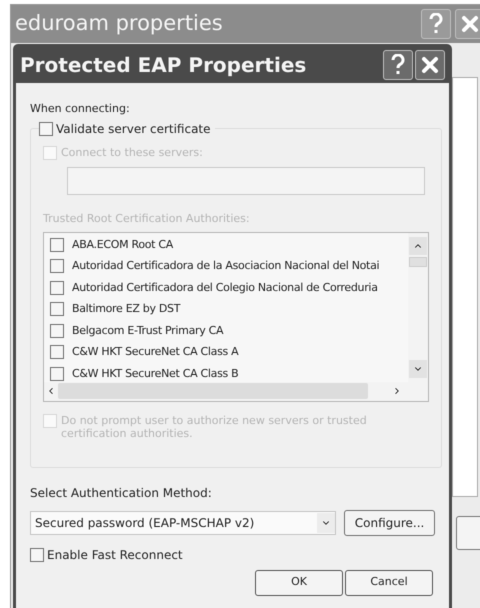  What do you see at coordinates (226, 266) in the screenshot?
I see `list-item: Autoridad Certificadora de la Asociacion Nacional del Notai` at bounding box center [226, 266].